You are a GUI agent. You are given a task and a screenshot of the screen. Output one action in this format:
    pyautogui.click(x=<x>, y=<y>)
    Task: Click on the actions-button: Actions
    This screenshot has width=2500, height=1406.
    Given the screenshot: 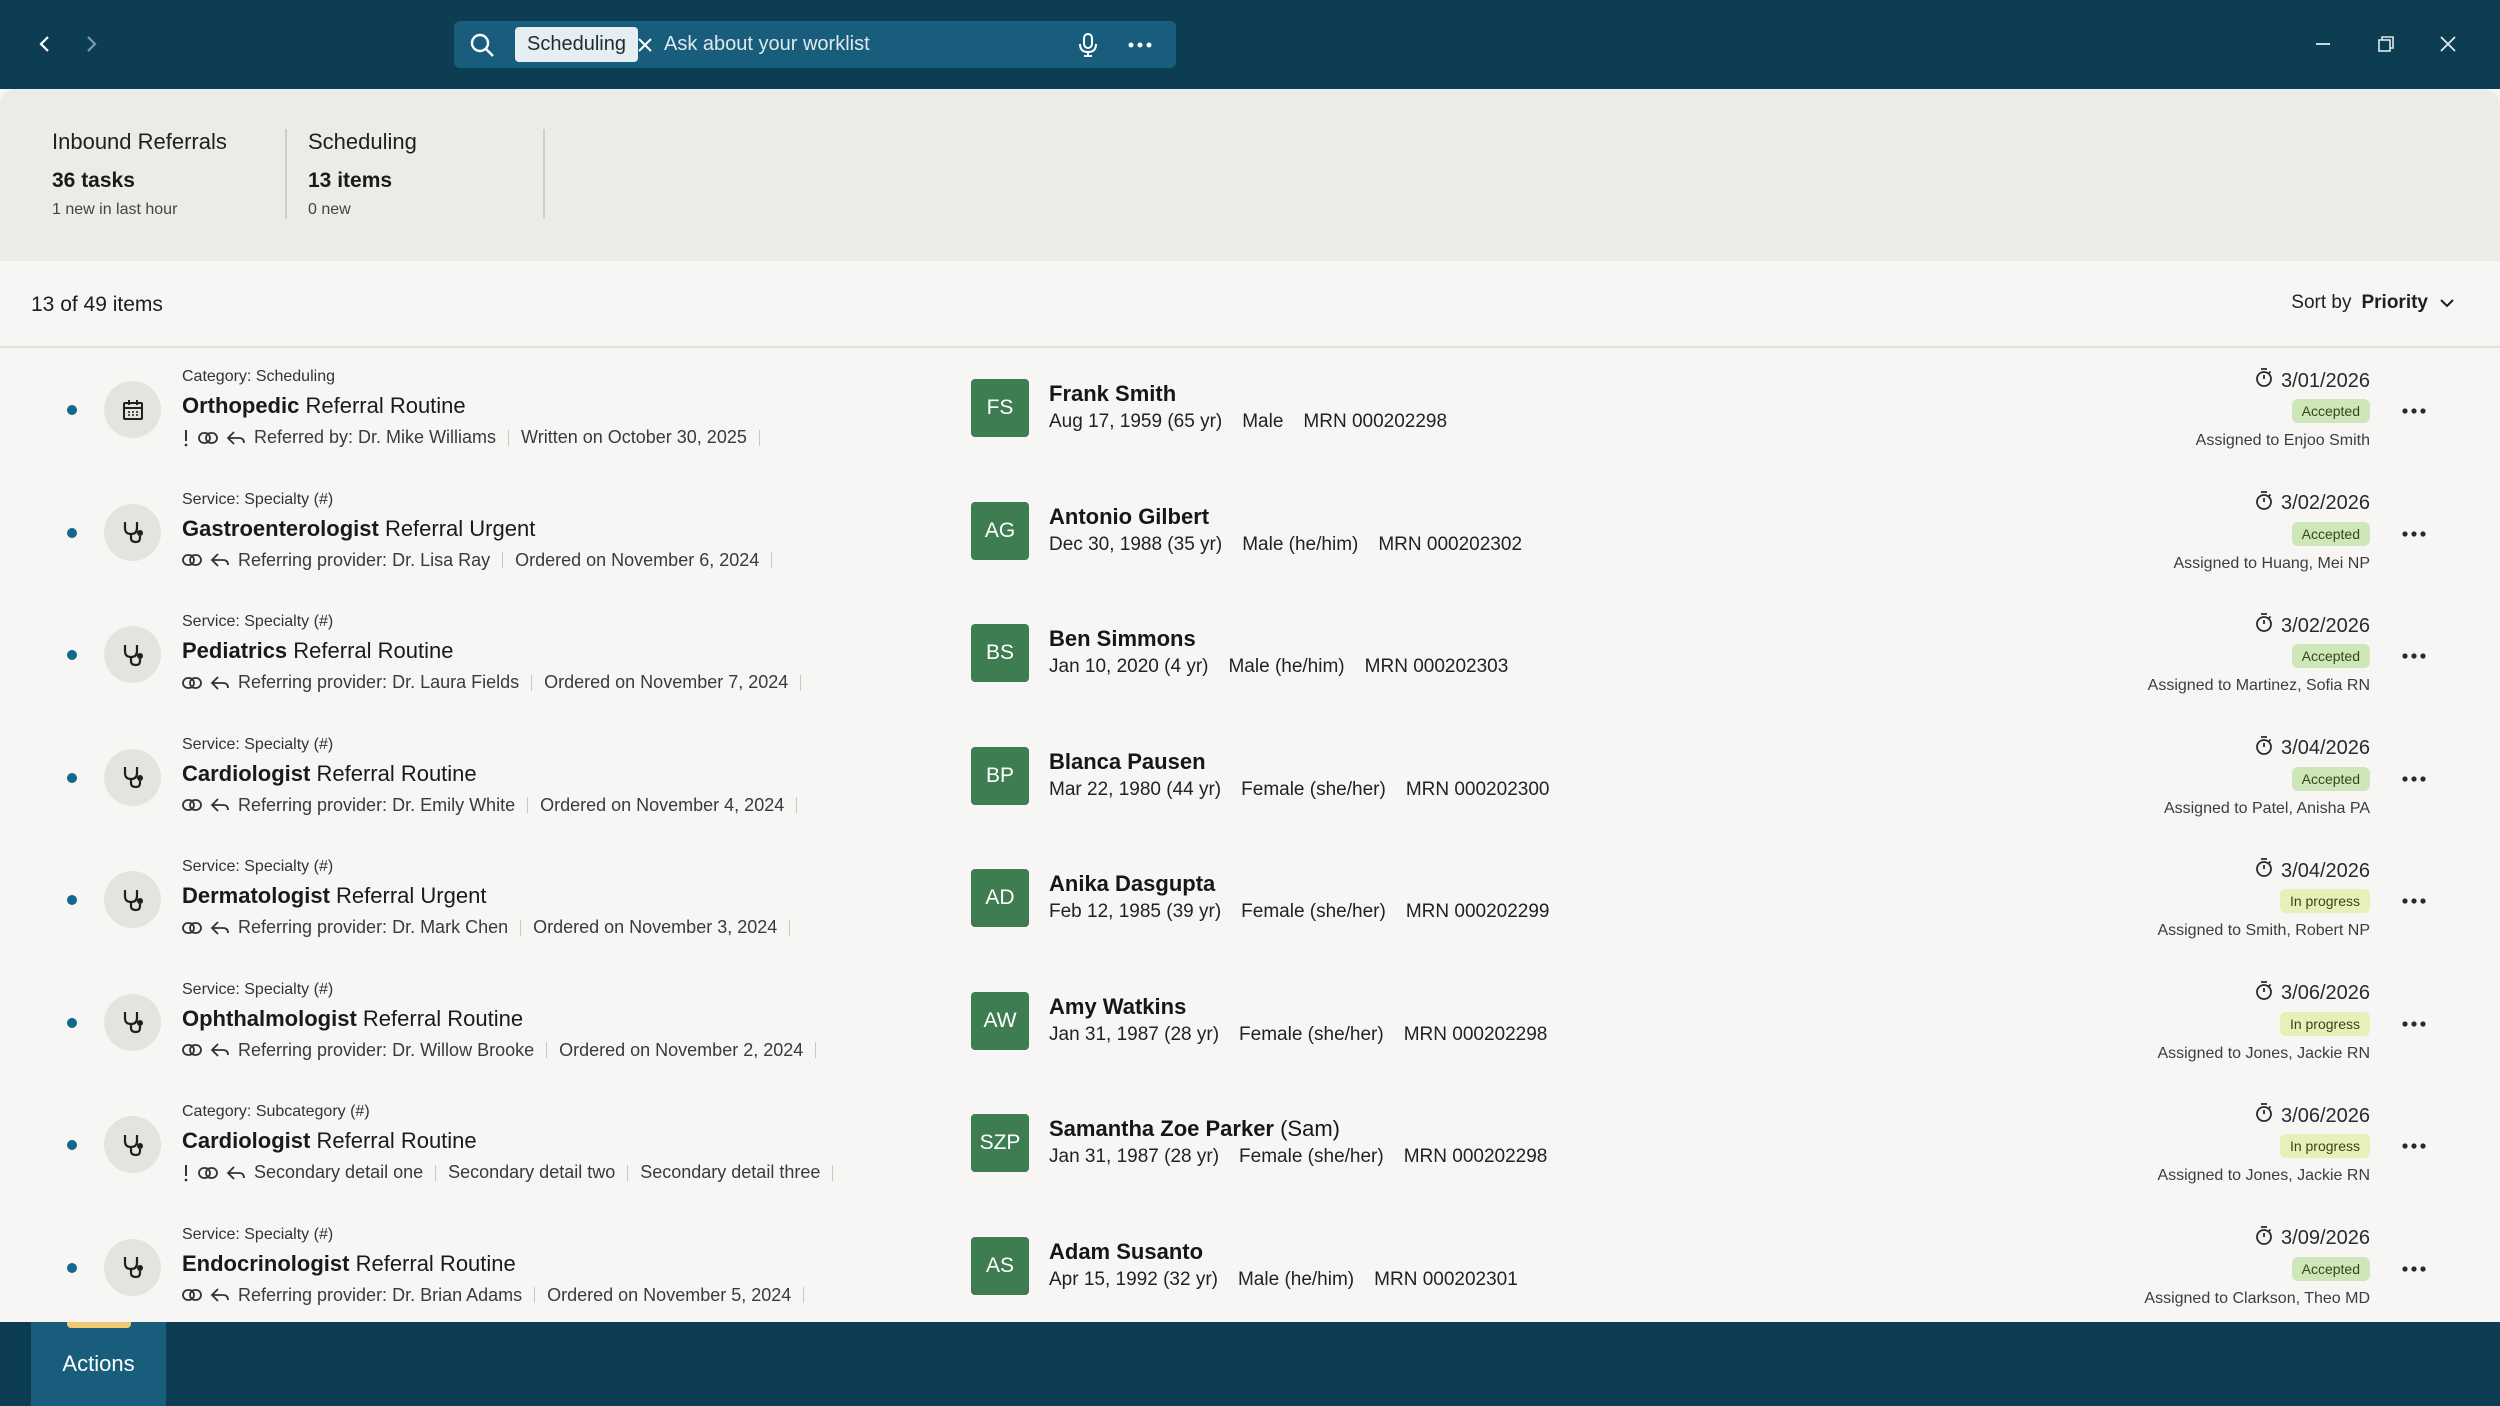 What is the action you would take?
    pyautogui.click(x=98, y=1364)
    